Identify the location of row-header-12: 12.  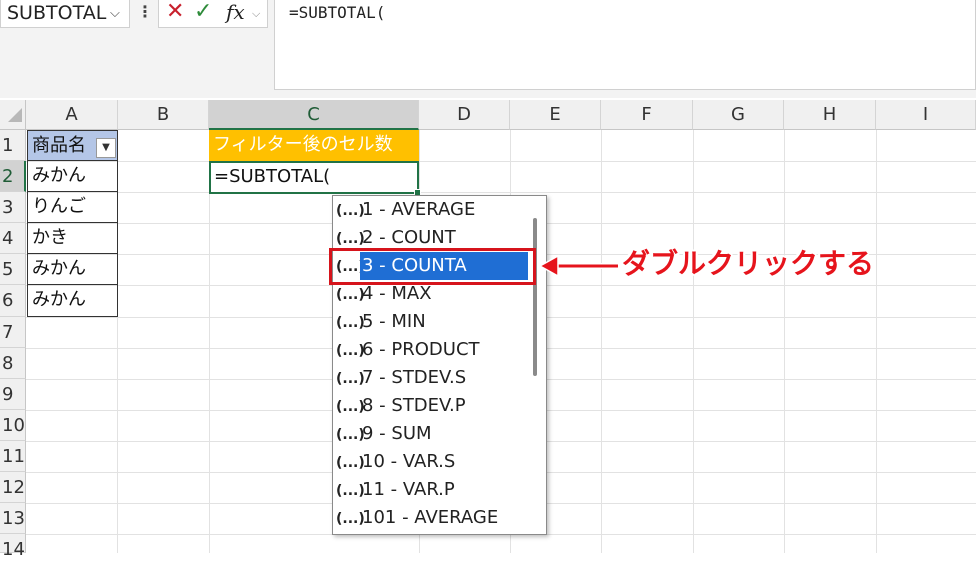
(13, 487).